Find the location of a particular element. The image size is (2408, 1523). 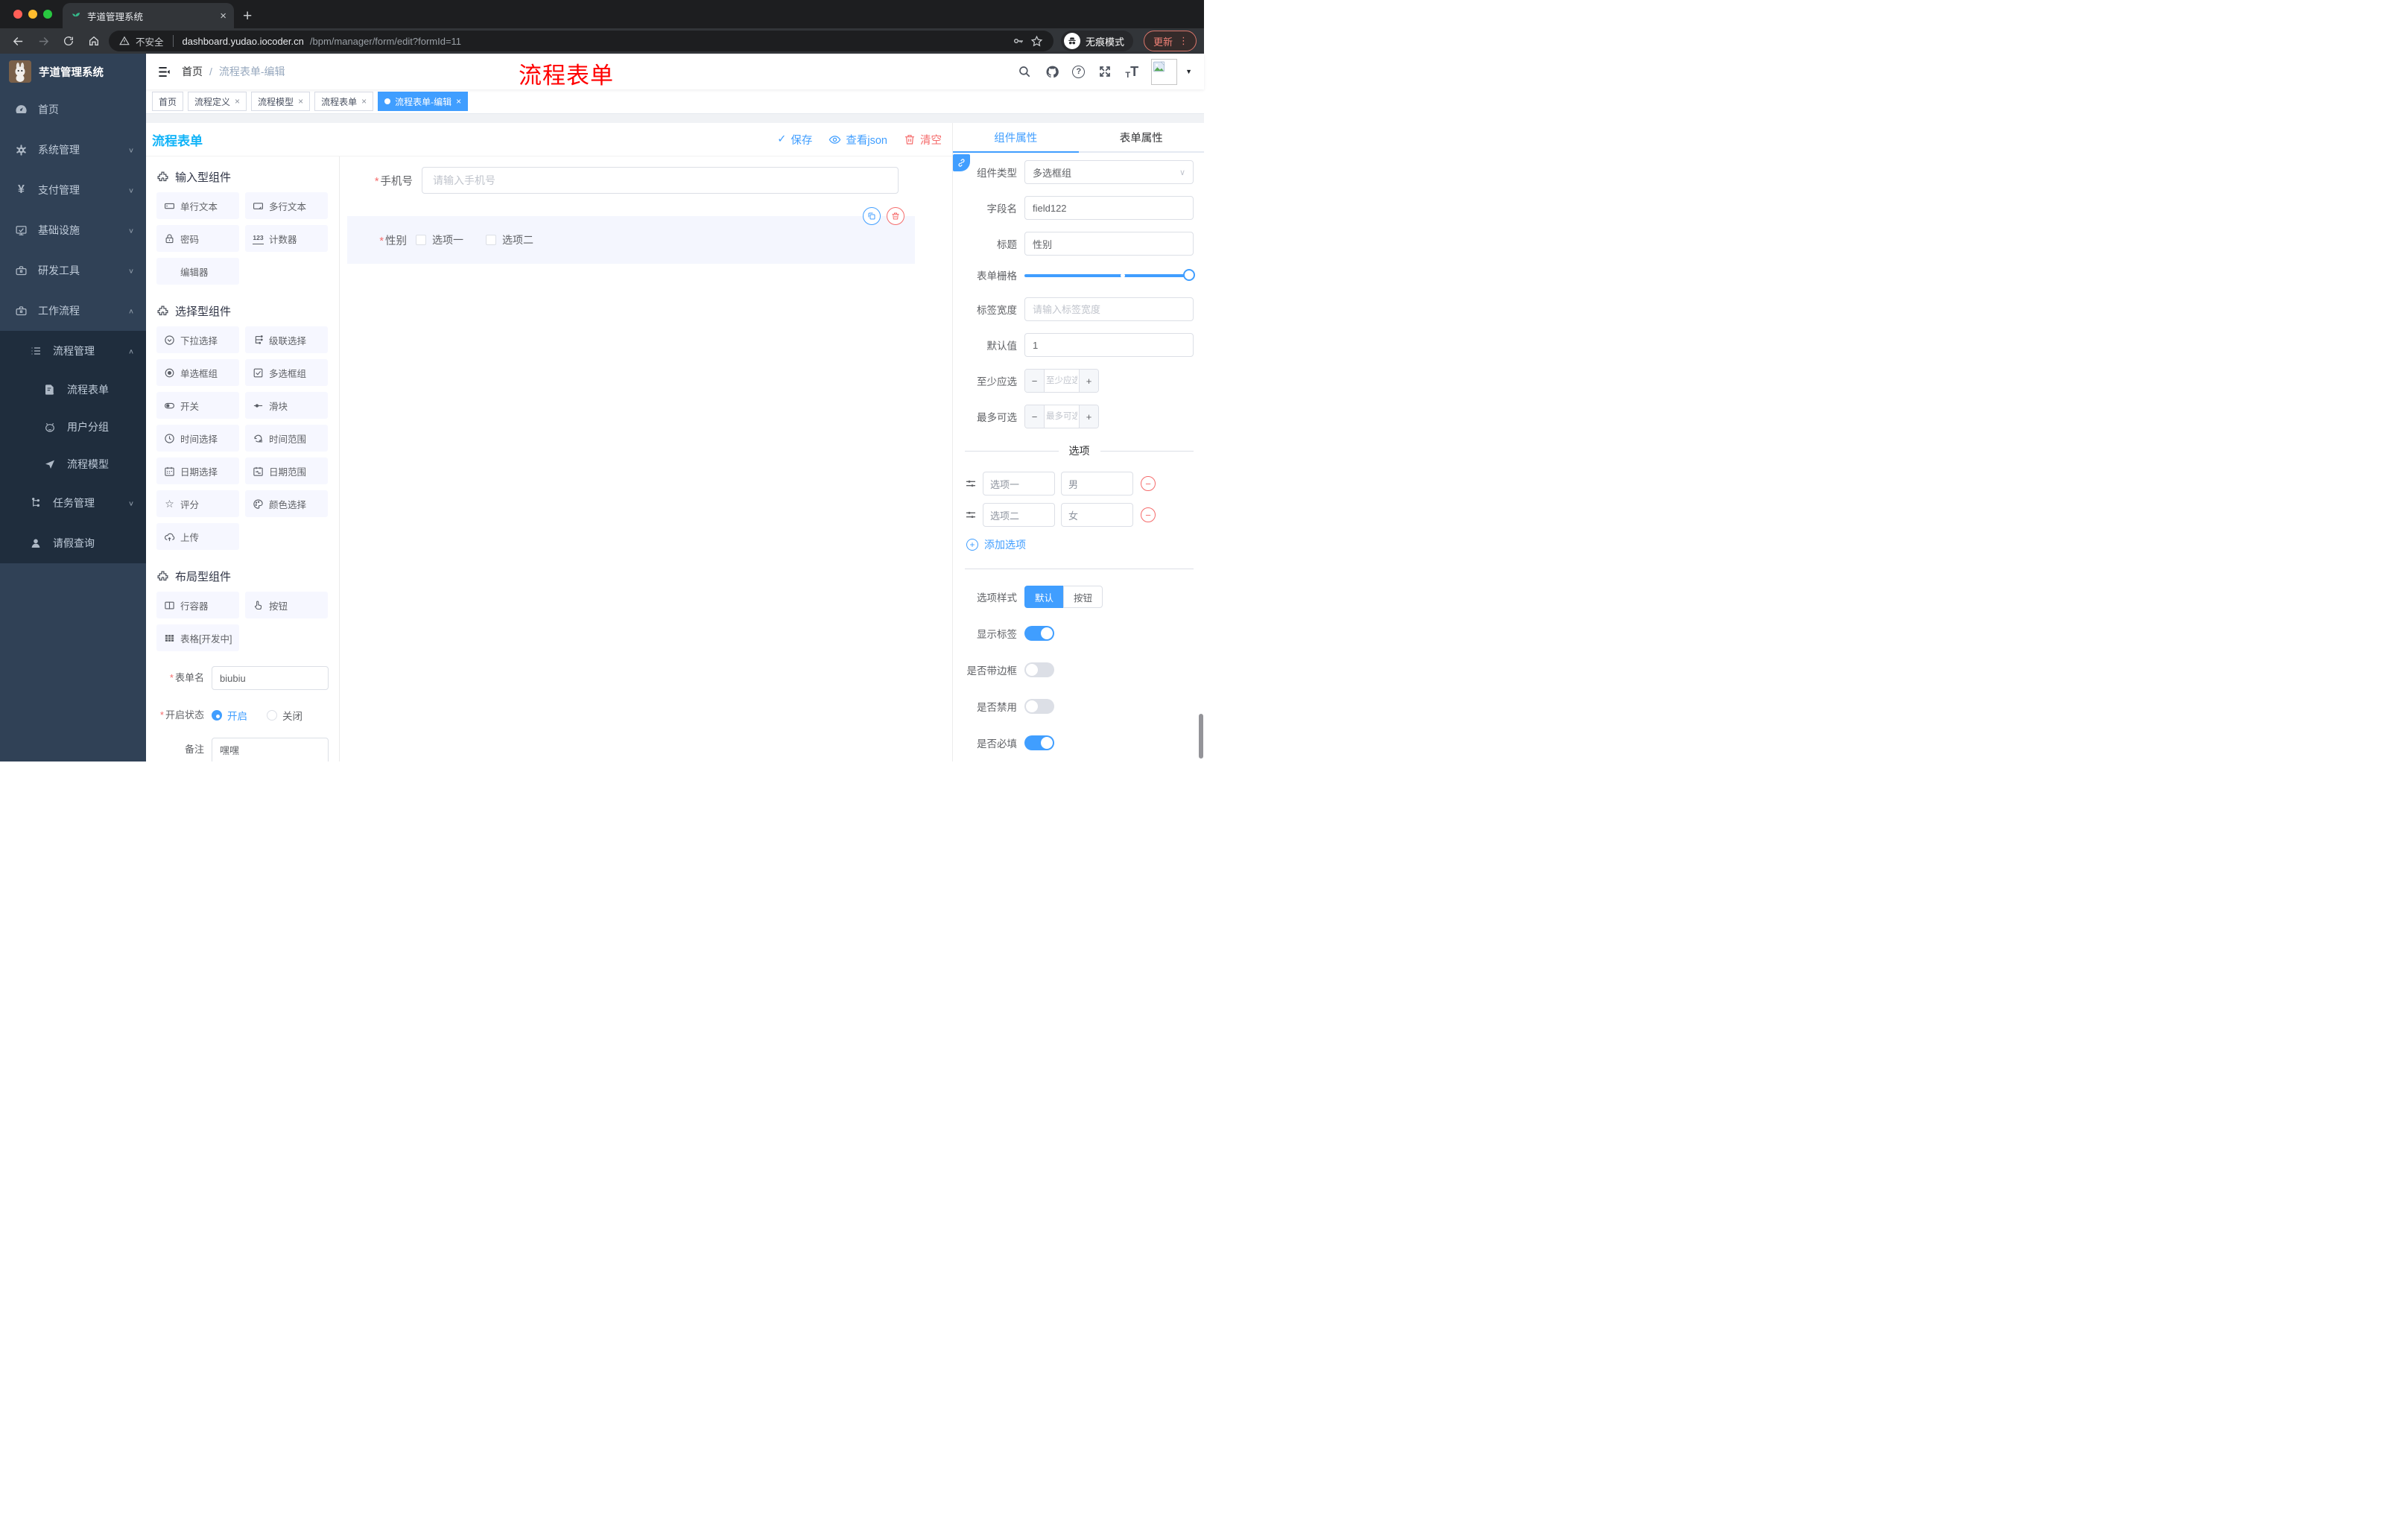

sidebar-item-task-management: 任务管理 ∨ is located at coordinates (73, 503).